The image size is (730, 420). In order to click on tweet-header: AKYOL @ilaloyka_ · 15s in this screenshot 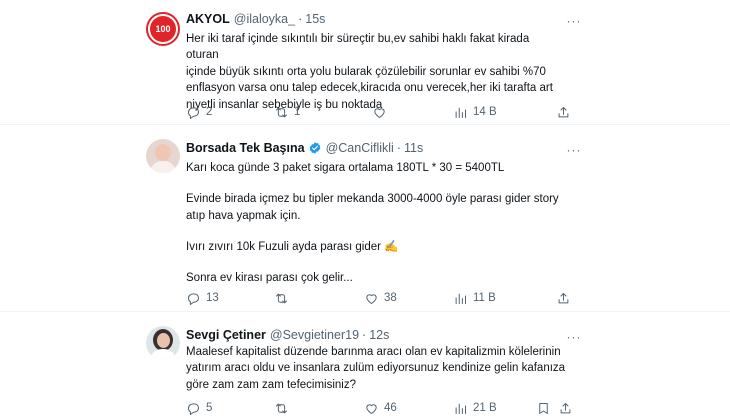, I will do `click(255, 19)`.